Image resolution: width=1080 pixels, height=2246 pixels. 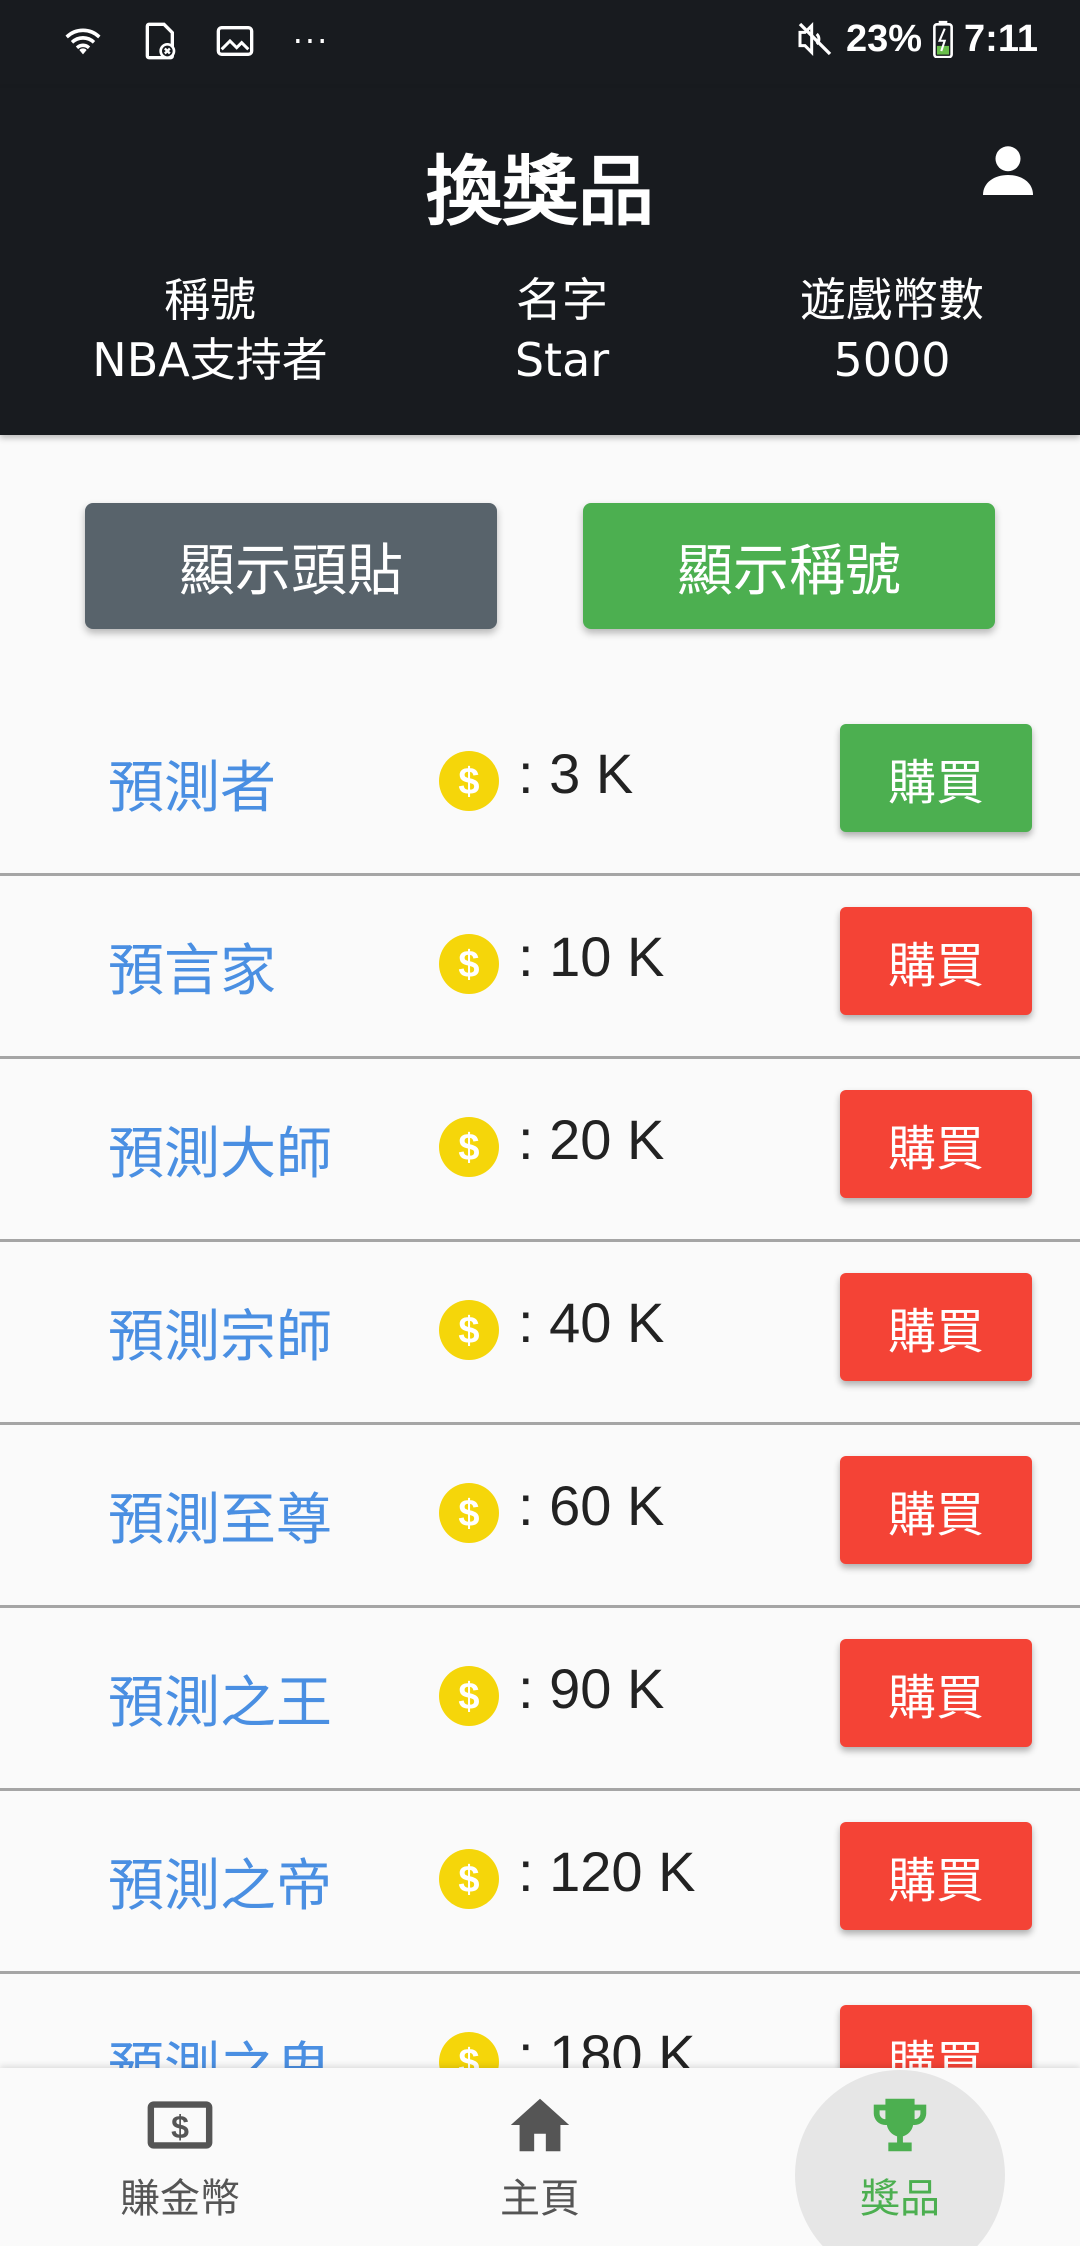 I want to click on more-dots-icon: ···, so click(x=311, y=41).